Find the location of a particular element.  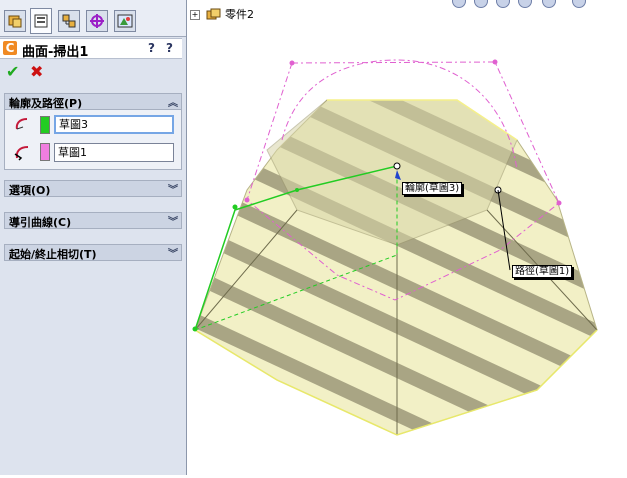

tangency-group-header: 起始/終止相切(T) ︾ is located at coordinates (93, 252).